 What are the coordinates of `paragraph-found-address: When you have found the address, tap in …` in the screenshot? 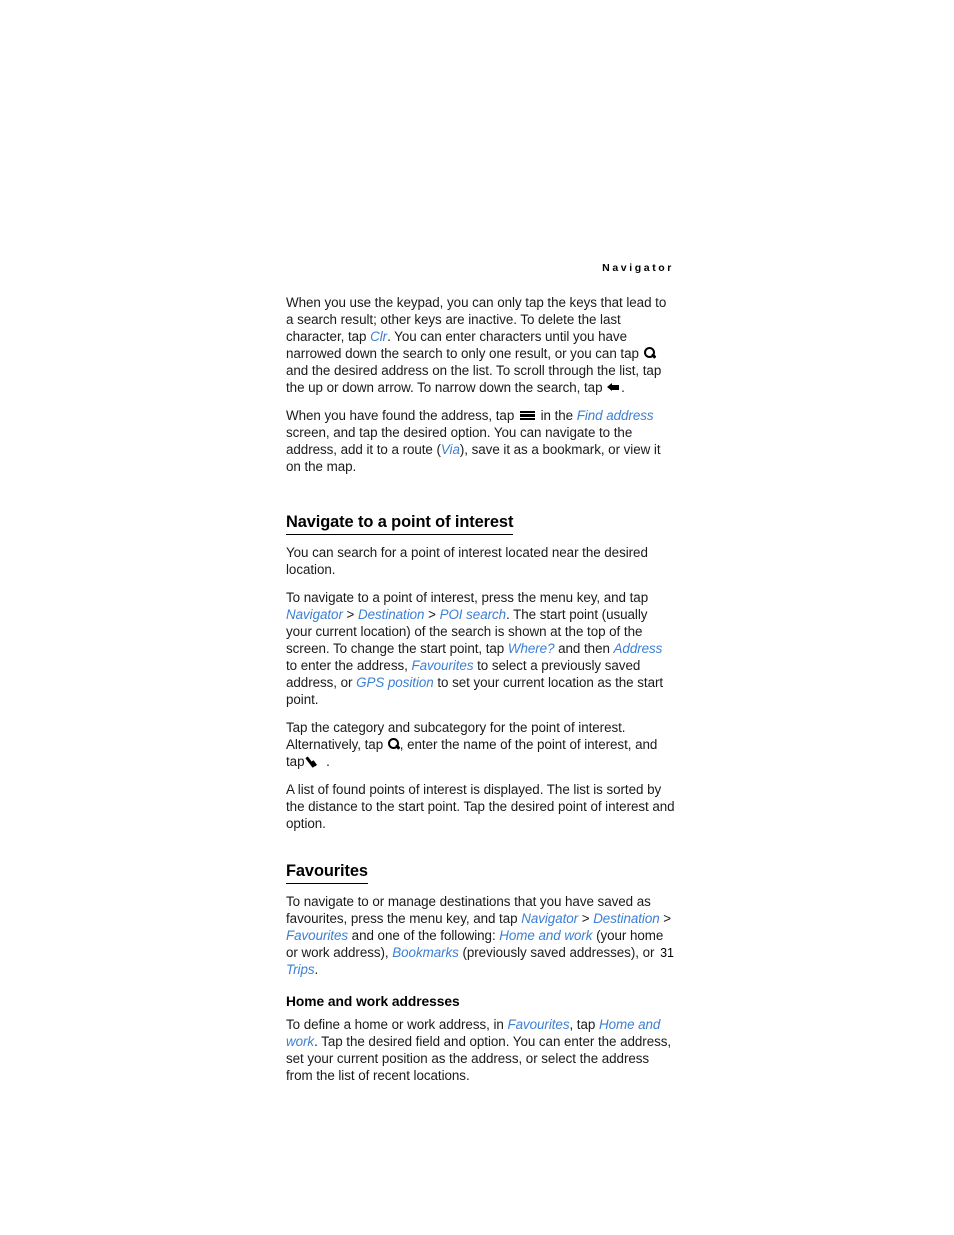 It's located at (481, 441).